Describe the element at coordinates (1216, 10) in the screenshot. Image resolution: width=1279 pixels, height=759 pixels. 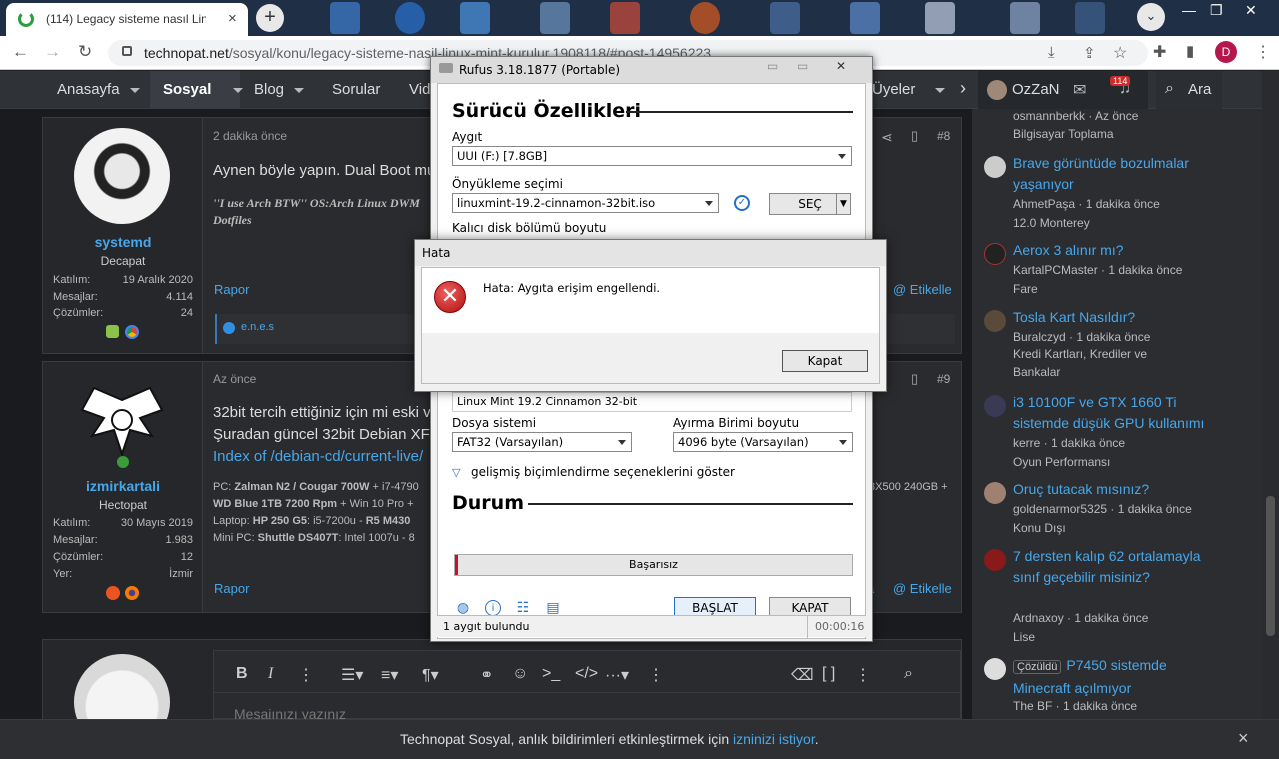
I see `restore-icon: ❐` at that location.